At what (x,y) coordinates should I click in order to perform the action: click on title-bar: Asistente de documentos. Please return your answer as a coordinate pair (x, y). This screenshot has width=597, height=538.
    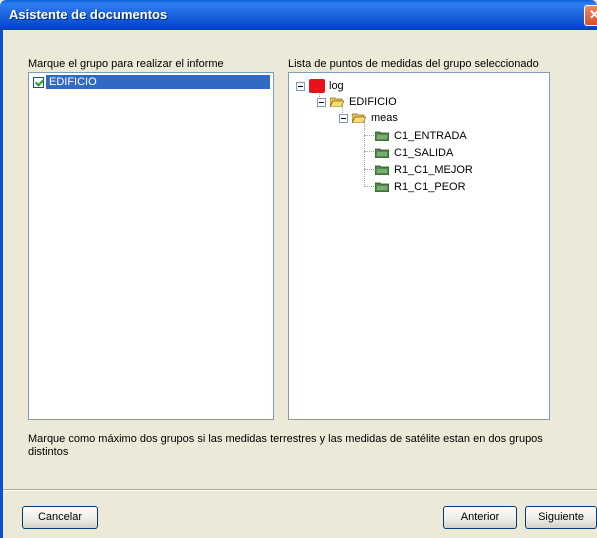
    Looking at the image, I should click on (298, 15).